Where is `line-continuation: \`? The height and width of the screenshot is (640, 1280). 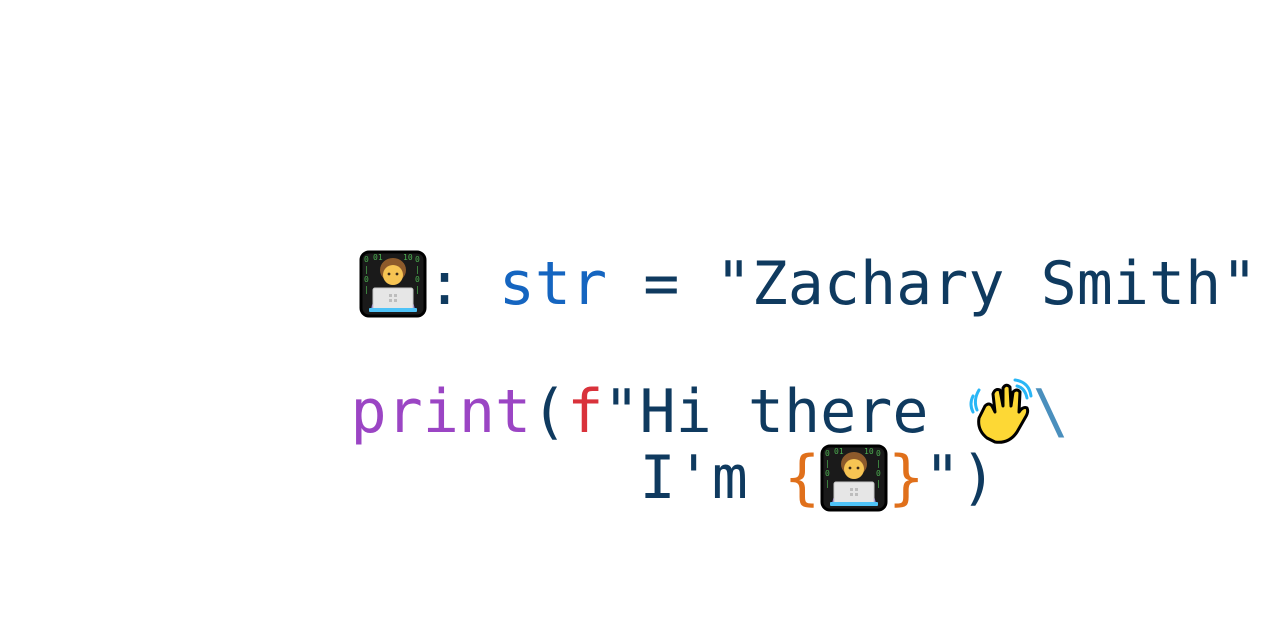
line-continuation: \ is located at coordinates (1050, 412).